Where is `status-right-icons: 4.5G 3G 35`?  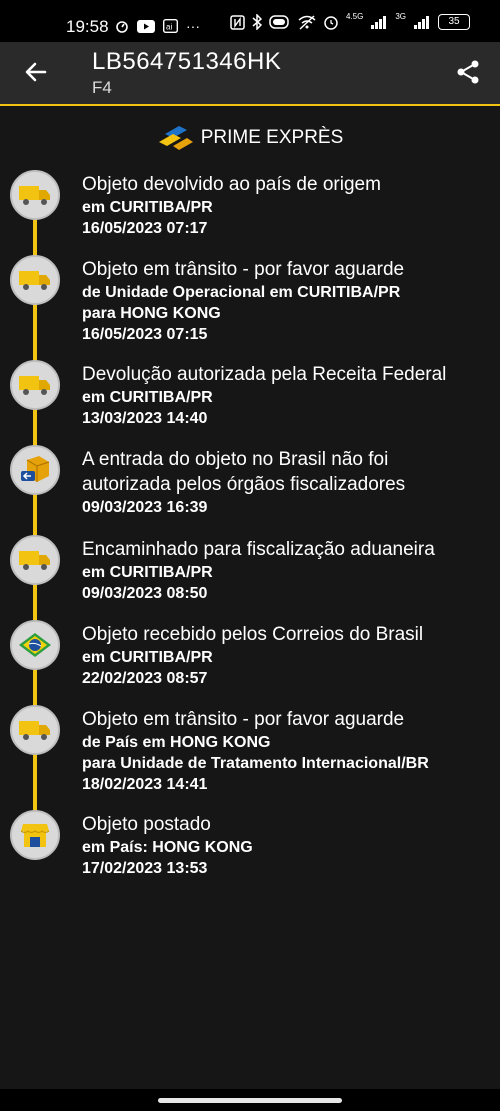 status-right-icons: 4.5G 3G 35 is located at coordinates (350, 20).